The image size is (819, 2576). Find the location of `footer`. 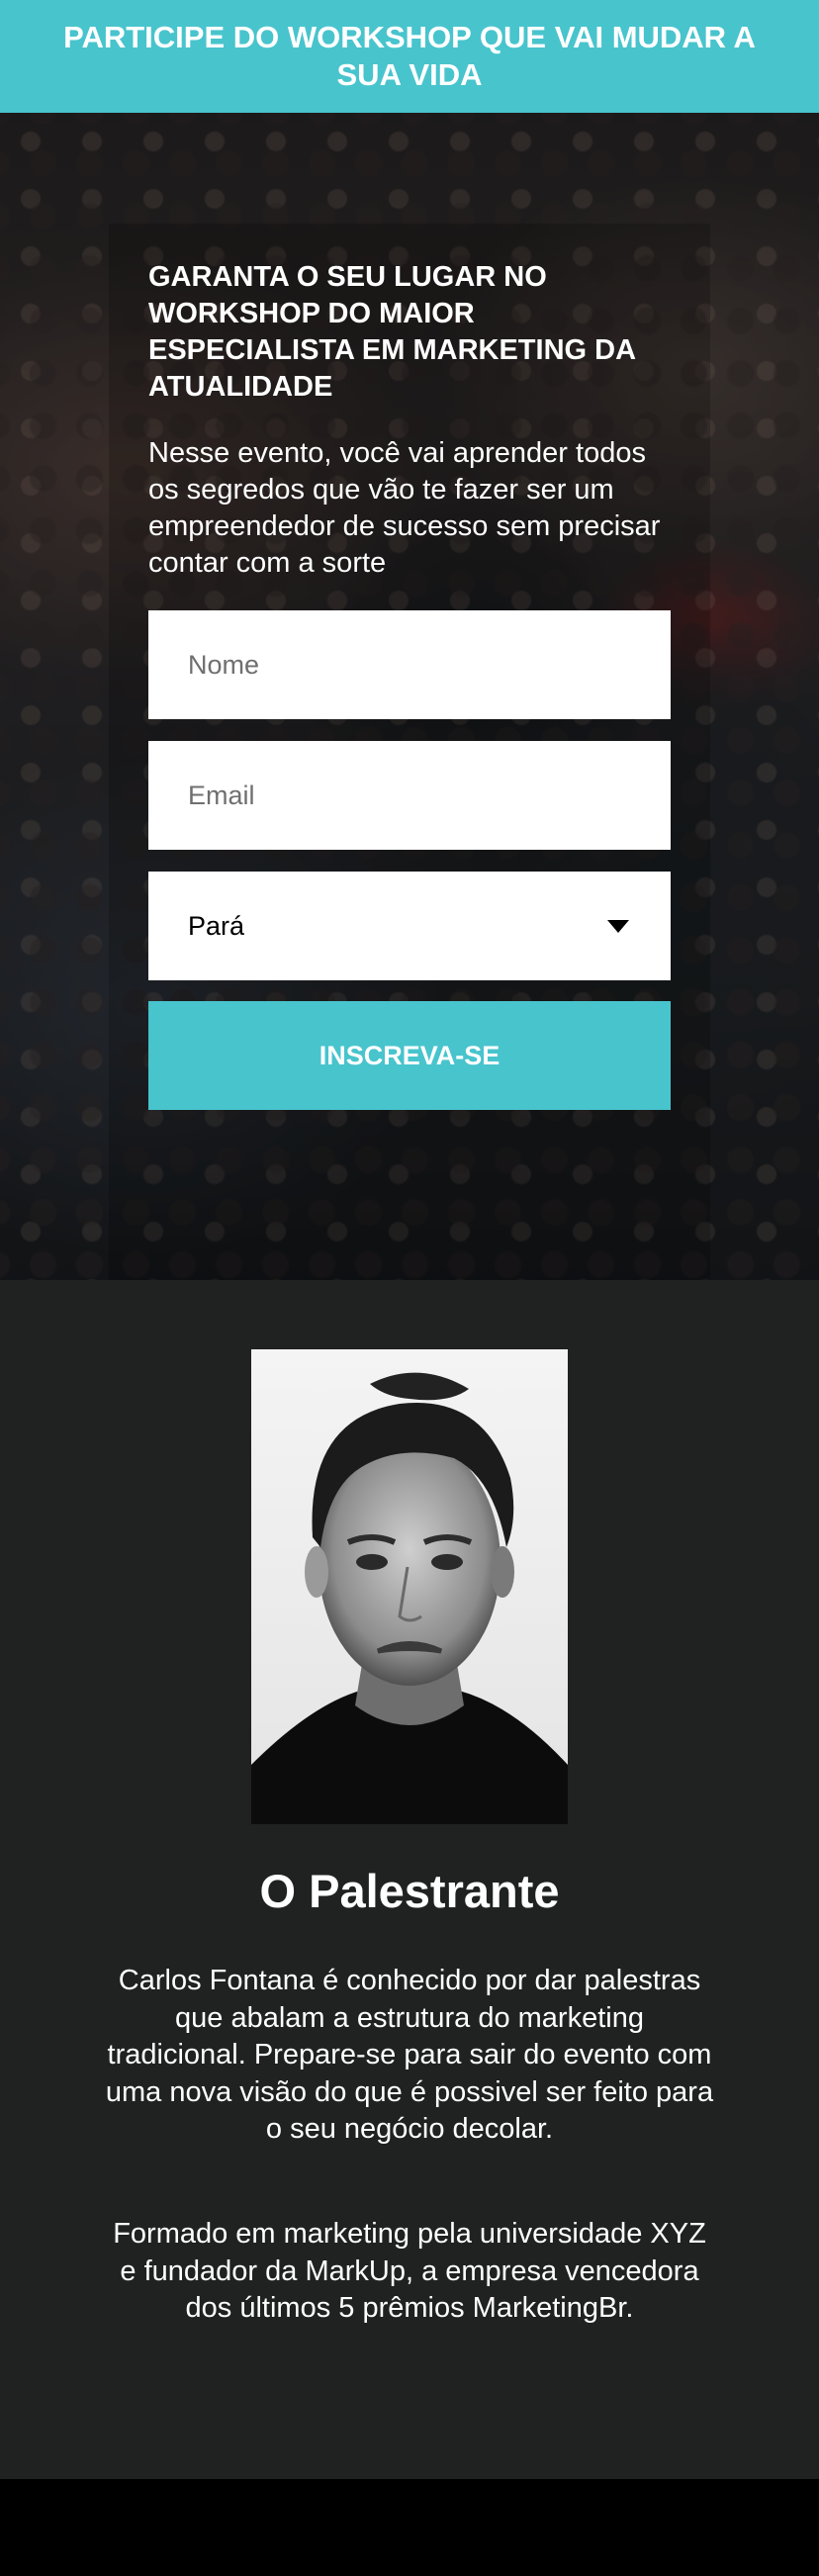

footer is located at coordinates (409, 2527).